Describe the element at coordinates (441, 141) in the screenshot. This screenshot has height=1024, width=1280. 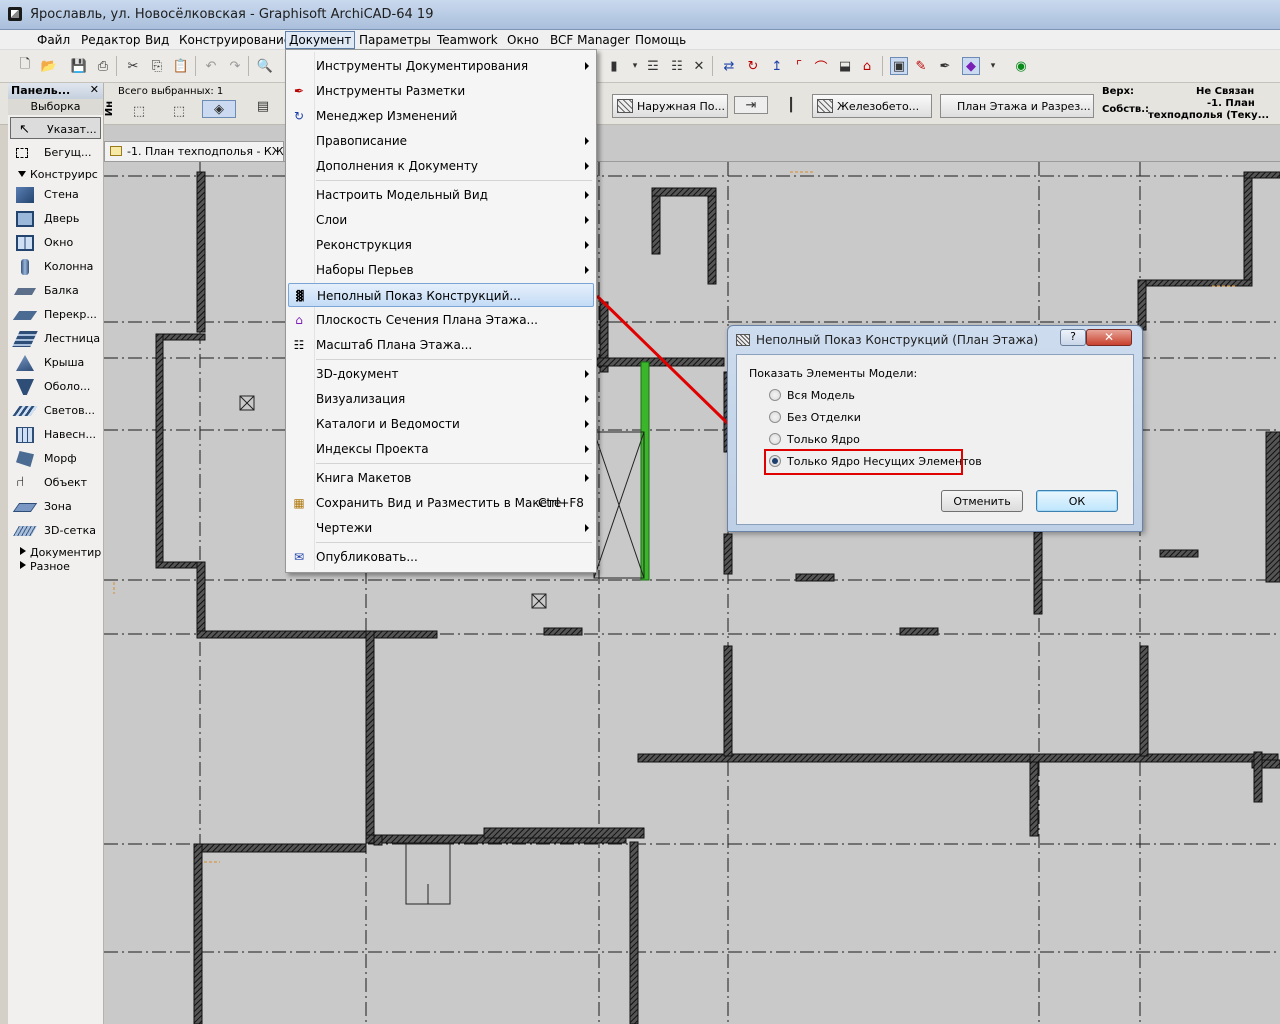
I see `menu-item-spelling: Правописание` at that location.